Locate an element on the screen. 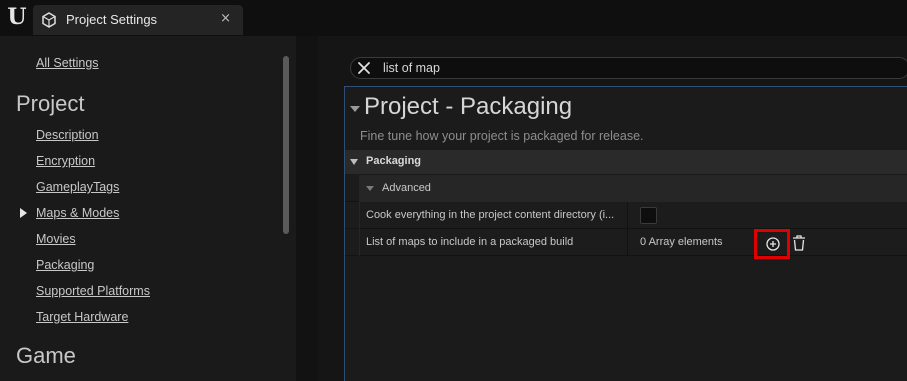 This screenshot has width=907, height=381. splitter is located at coordinates (307, 208).